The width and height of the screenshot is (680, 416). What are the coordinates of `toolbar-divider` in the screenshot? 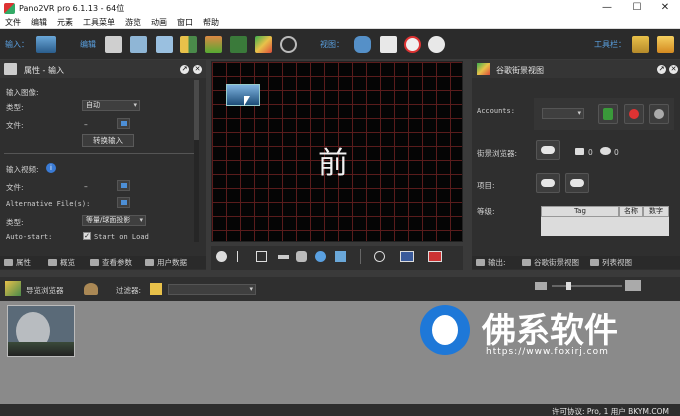 It's located at (360, 256).